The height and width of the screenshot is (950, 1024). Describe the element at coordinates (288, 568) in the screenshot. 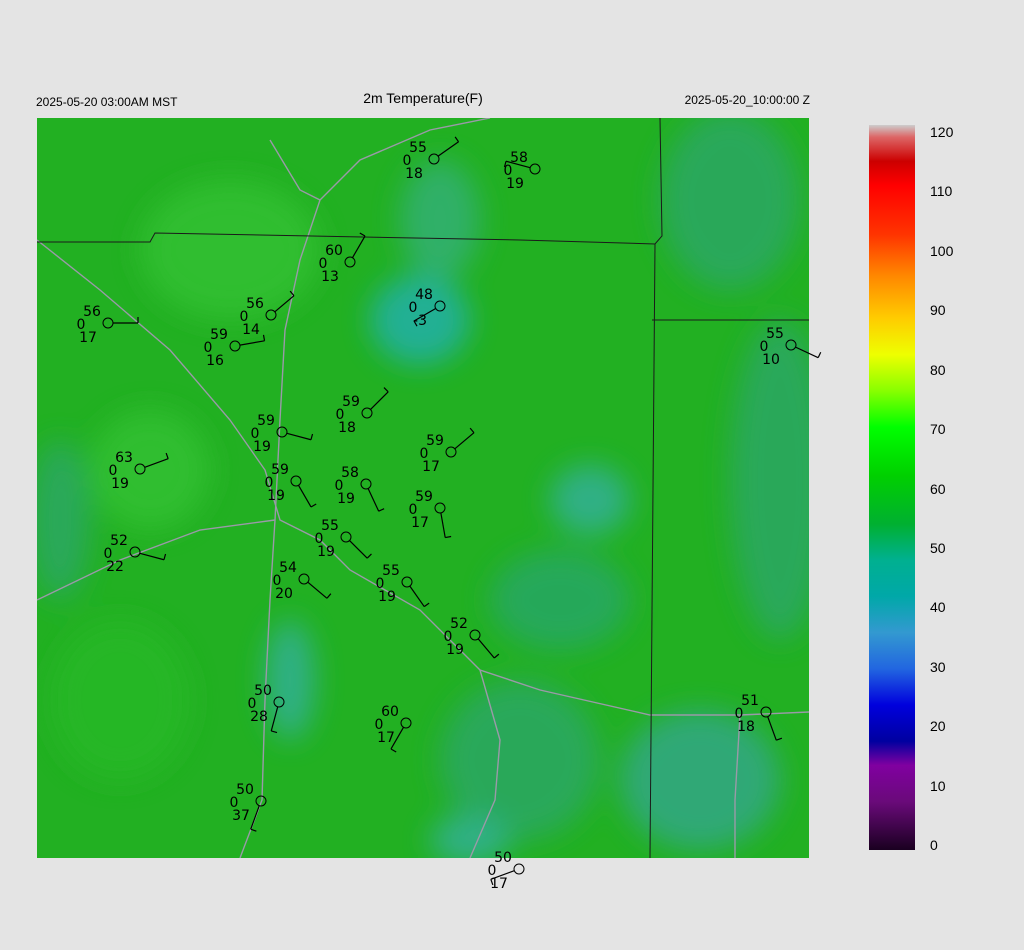

I see `station-temperature: 54` at that location.